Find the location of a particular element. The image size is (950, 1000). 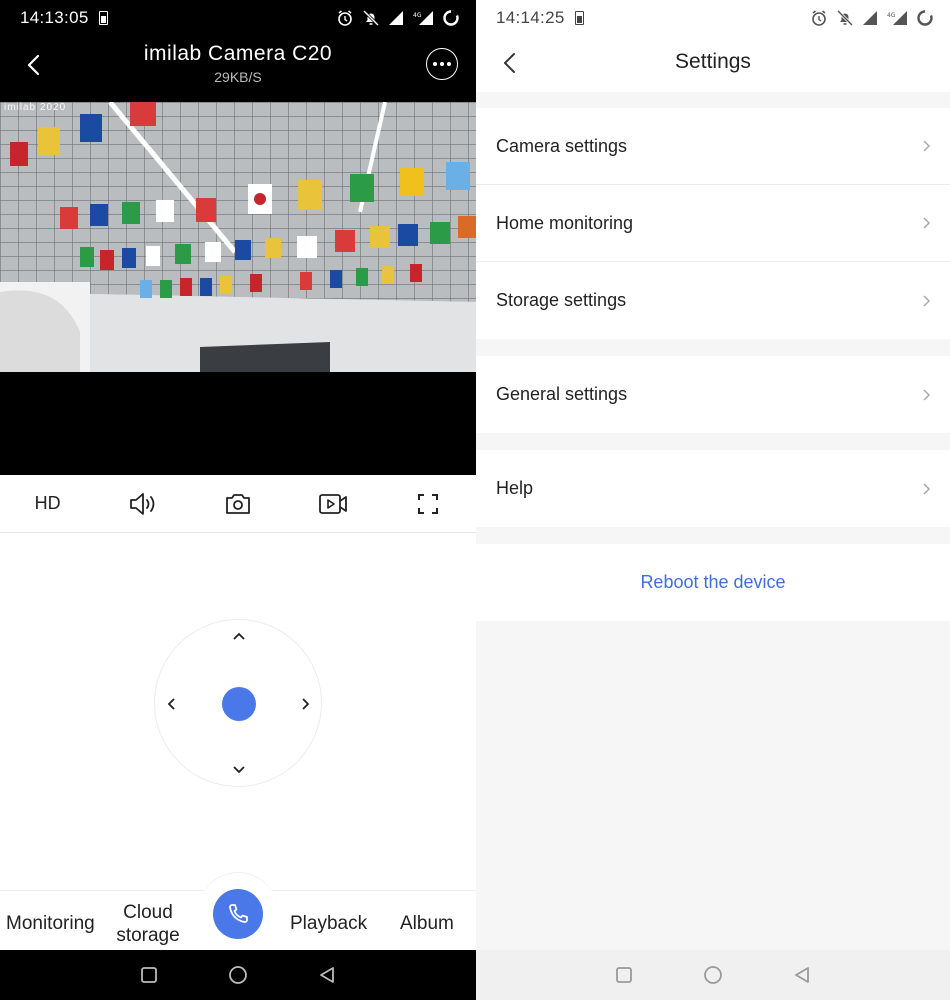

fullscreen-button is located at coordinates (428, 504).